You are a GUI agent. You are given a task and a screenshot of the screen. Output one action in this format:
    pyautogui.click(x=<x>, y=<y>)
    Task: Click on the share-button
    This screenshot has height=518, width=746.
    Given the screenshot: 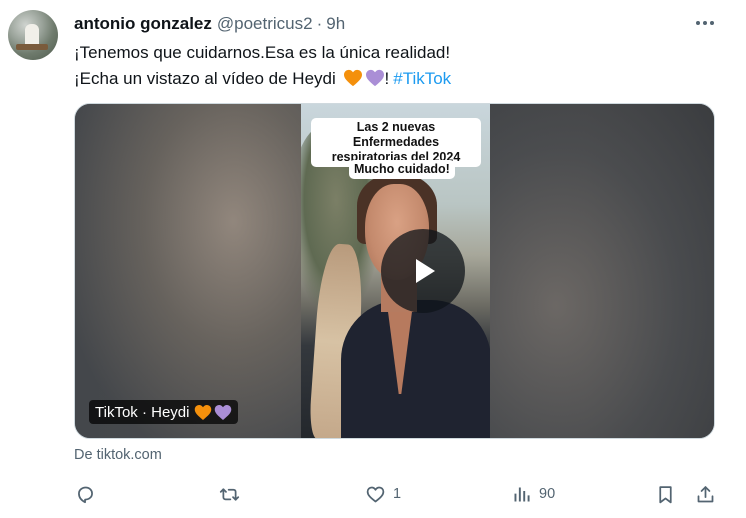 What is the action you would take?
    pyautogui.click(x=705, y=494)
    